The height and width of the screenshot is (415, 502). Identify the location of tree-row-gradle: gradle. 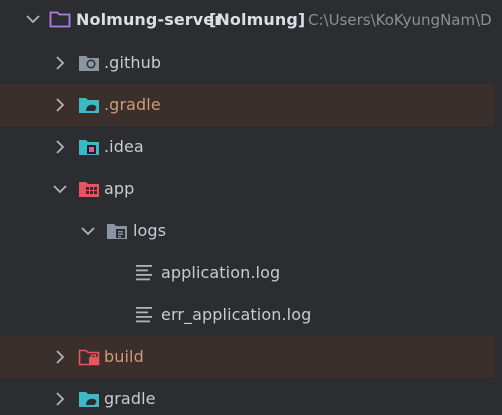
(251, 396).